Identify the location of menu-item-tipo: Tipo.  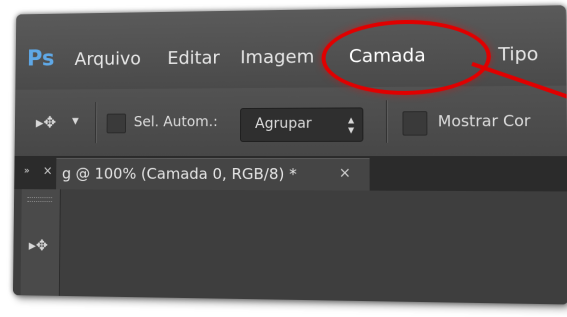
(518, 55).